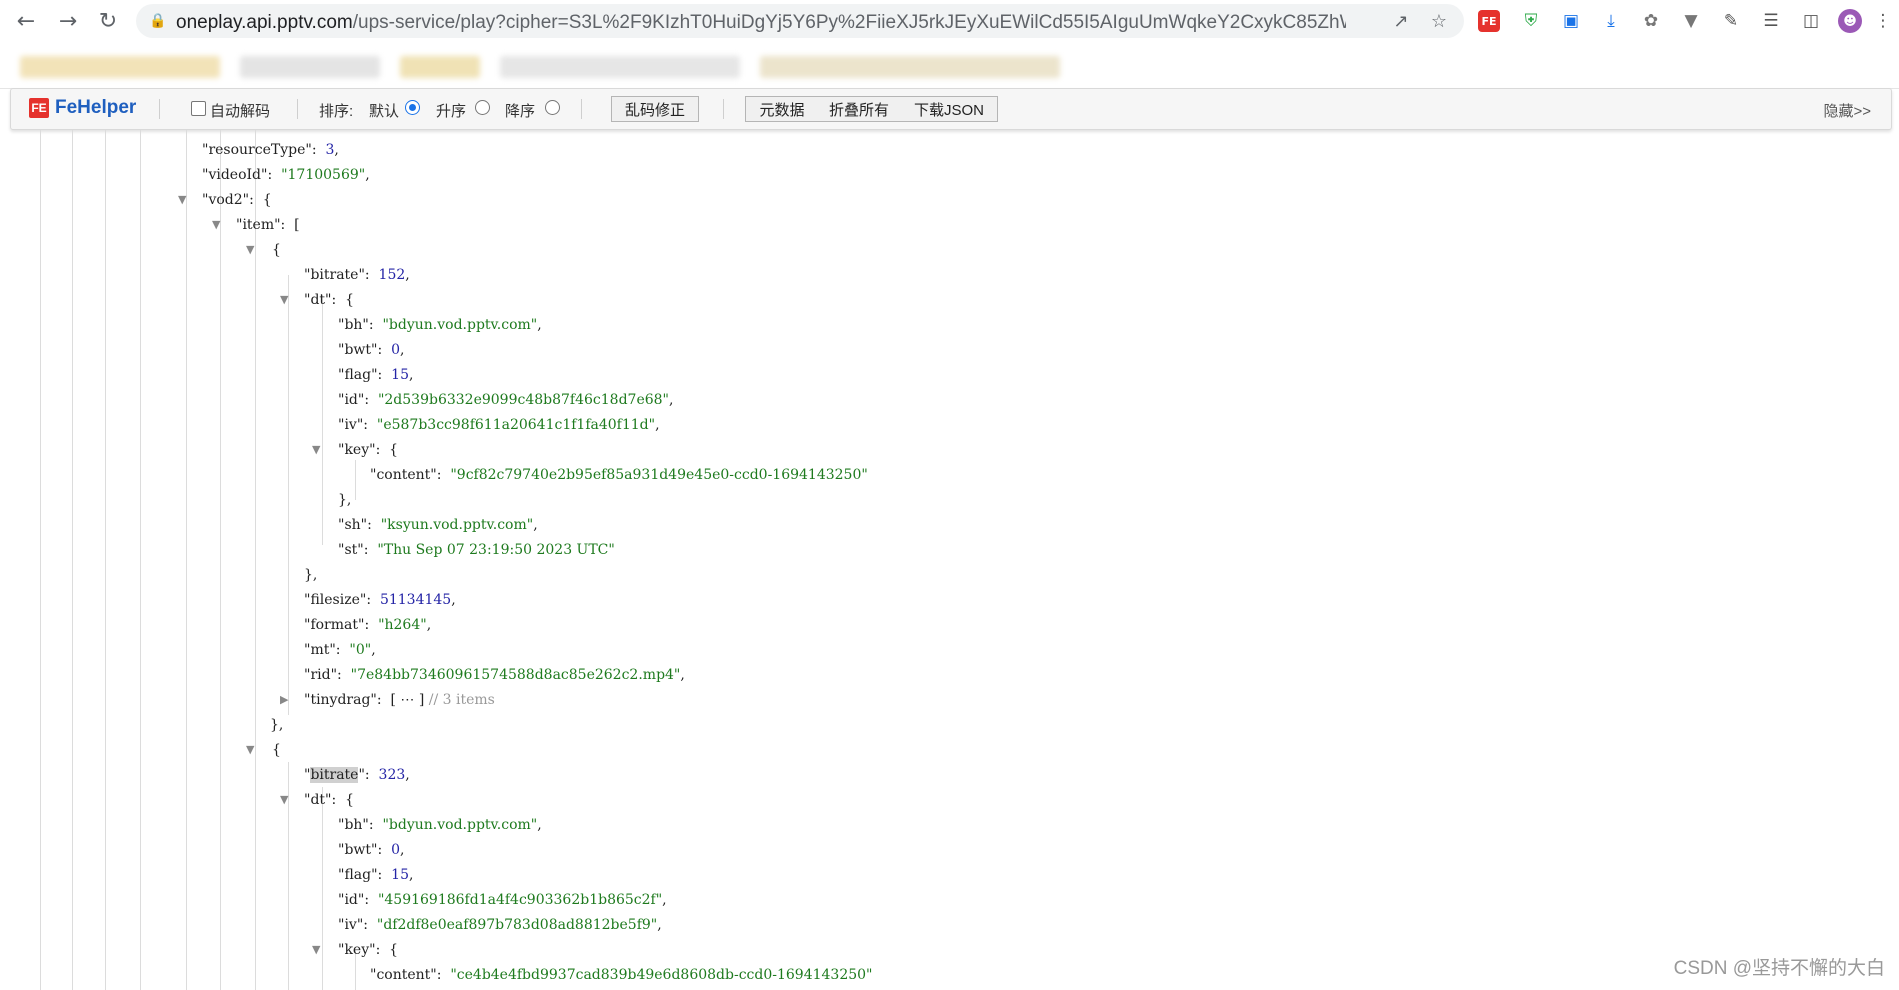  I want to click on hide-toolbar-link: 隐藏>>, so click(1847, 110).